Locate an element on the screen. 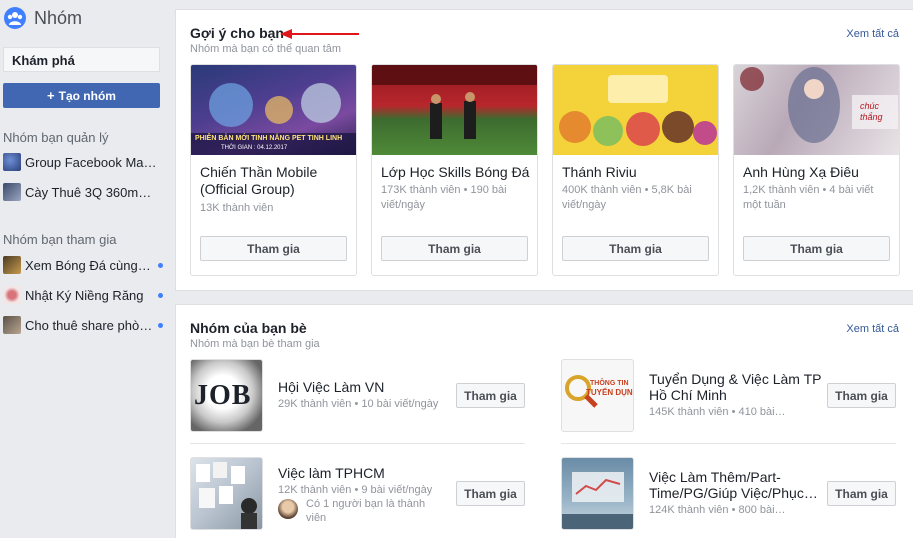  friend-note: Có 1 người bạn là thành viên is located at coordinates (366, 511).